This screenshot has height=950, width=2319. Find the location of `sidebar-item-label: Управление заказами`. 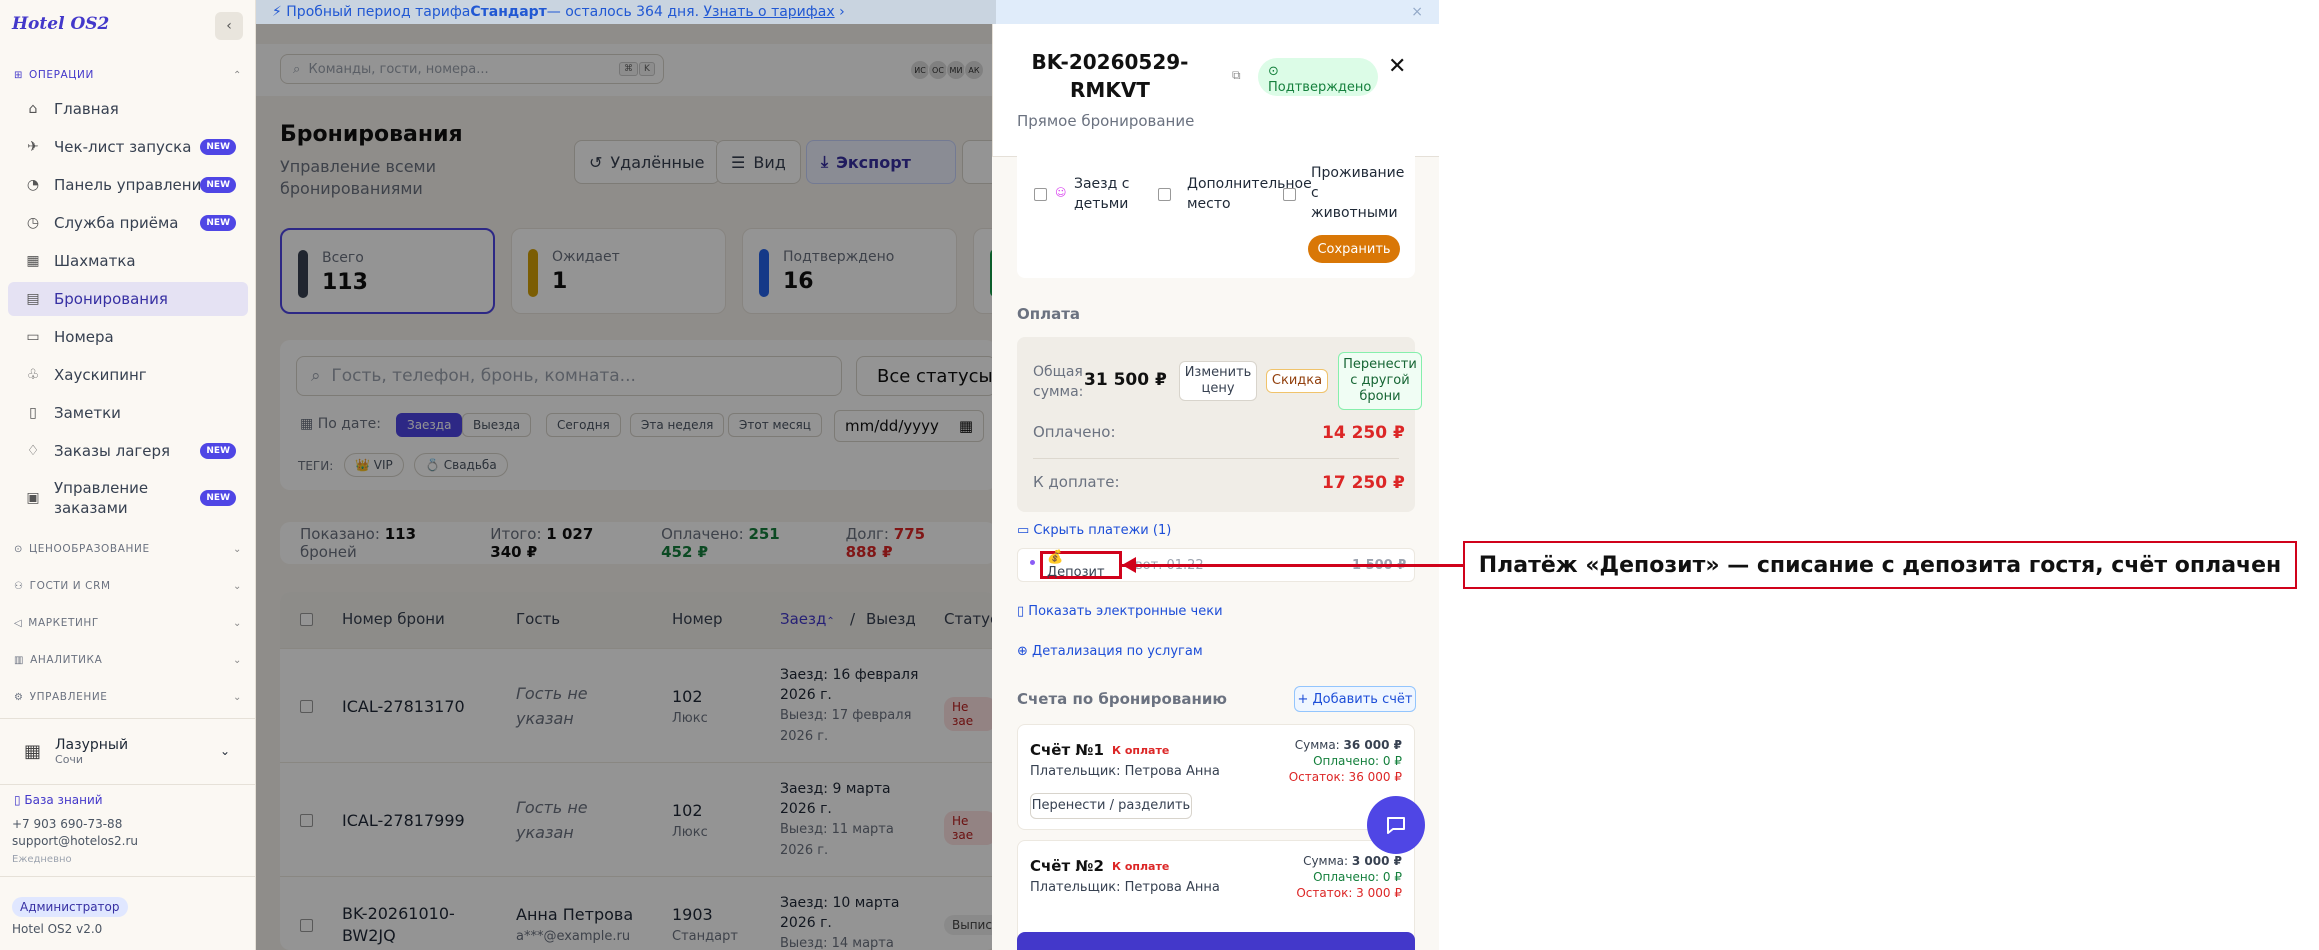

sidebar-item-label: Управление заказами is located at coordinates (101, 498).